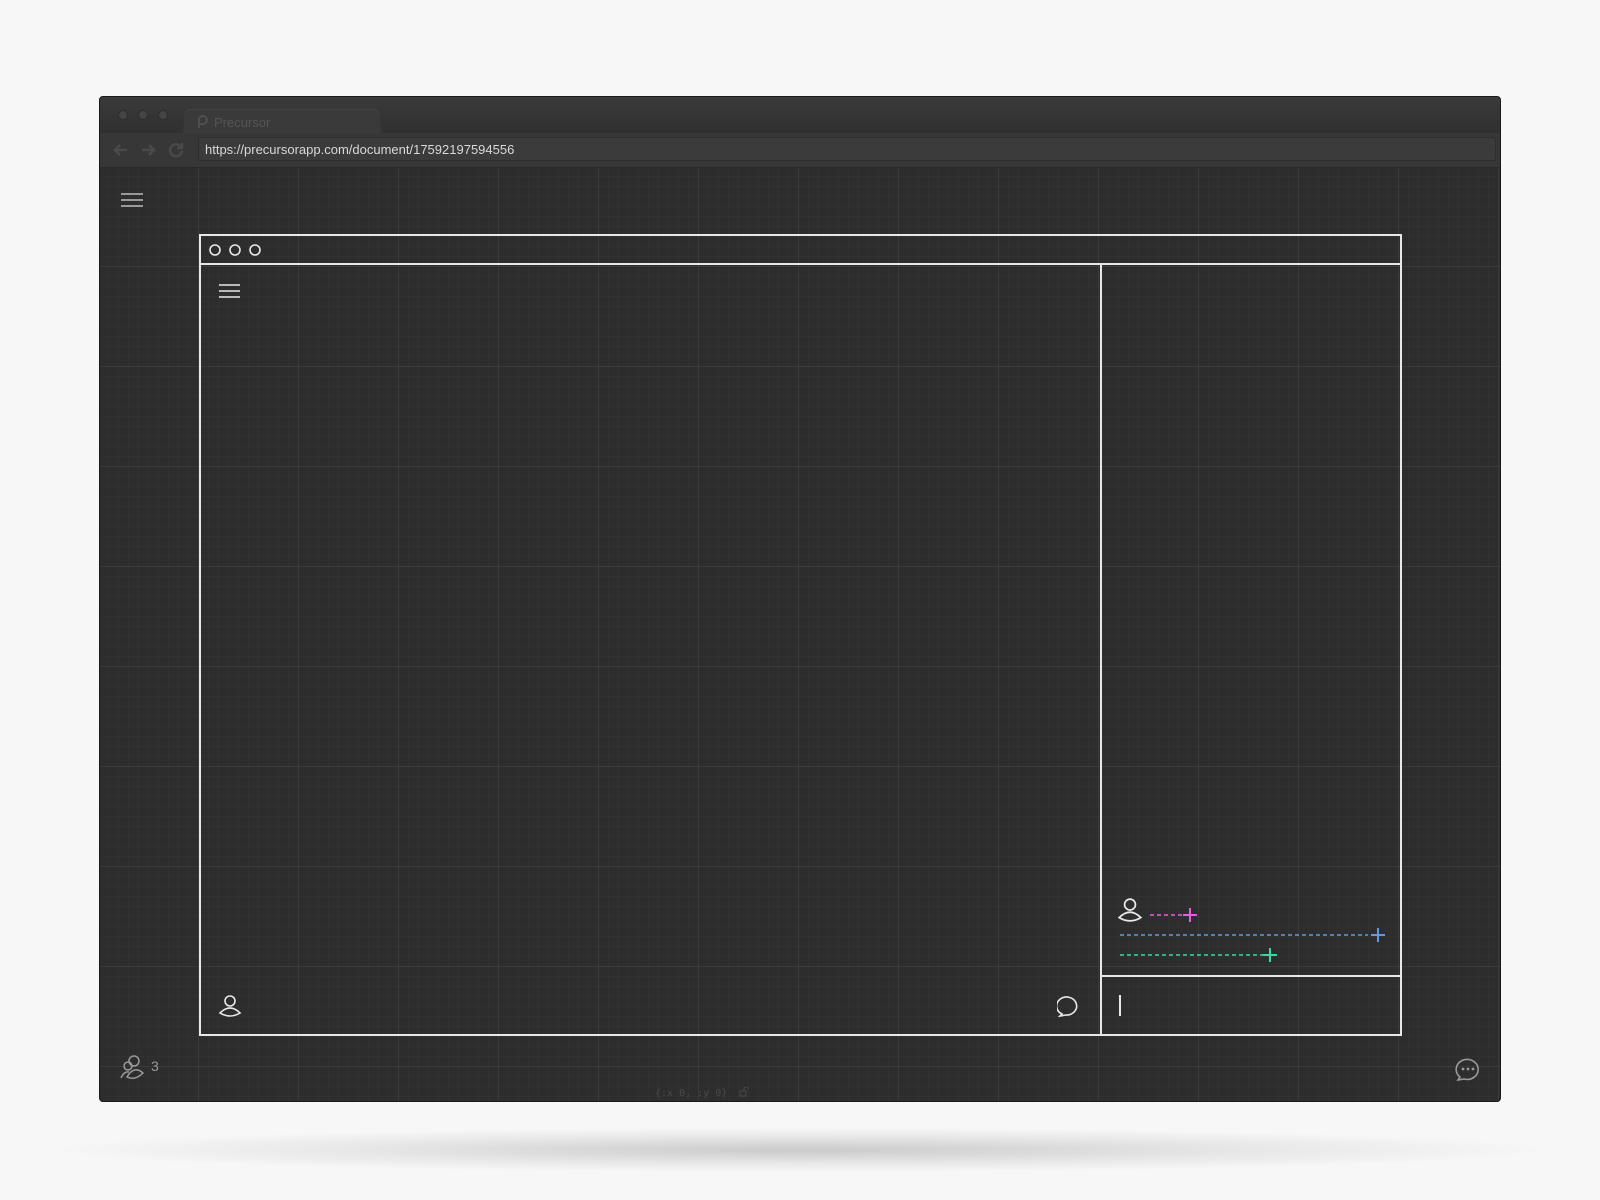  What do you see at coordinates (744, 1091) in the screenshot?
I see `unlock-icon` at bounding box center [744, 1091].